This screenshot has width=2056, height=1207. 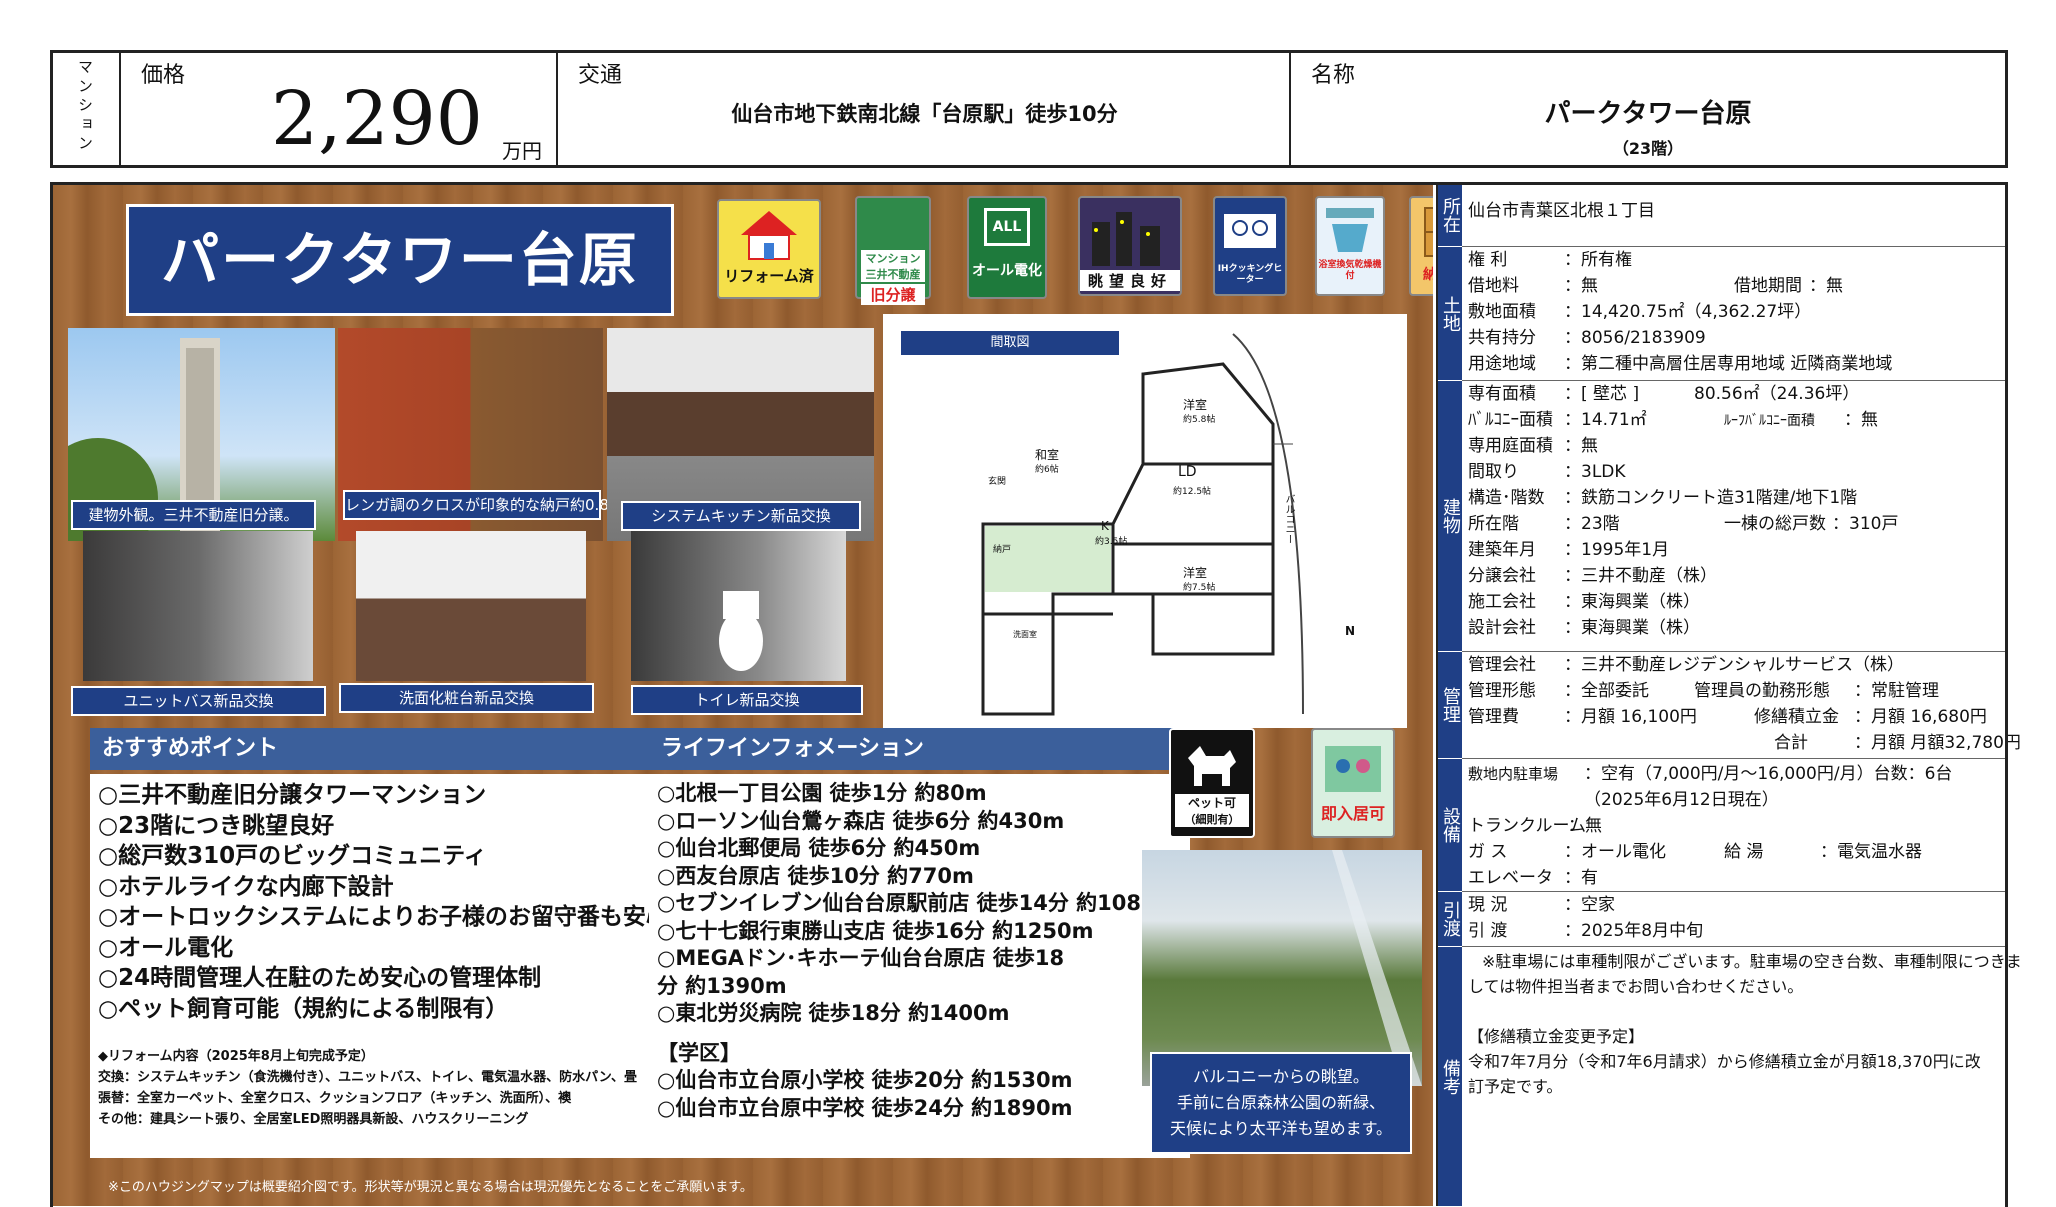 What do you see at coordinates (1450, 919) in the screenshot?
I see `handover-head: 引渡` at bounding box center [1450, 919].